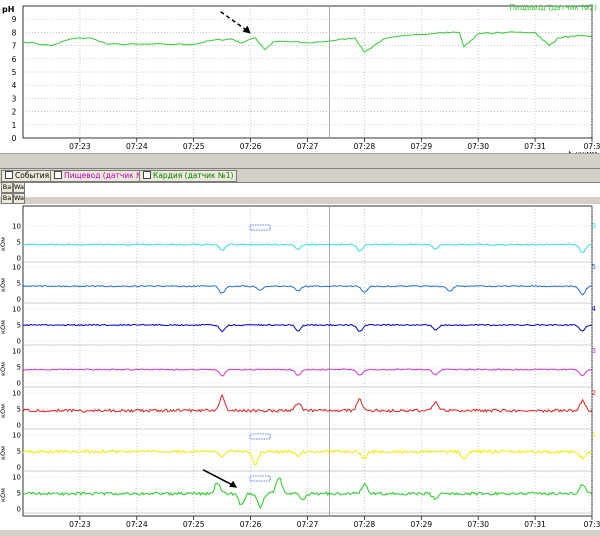  Describe the element at coordinates (80, 524) in the screenshot. I see `impedance-x-tick-label: 07:23` at that location.